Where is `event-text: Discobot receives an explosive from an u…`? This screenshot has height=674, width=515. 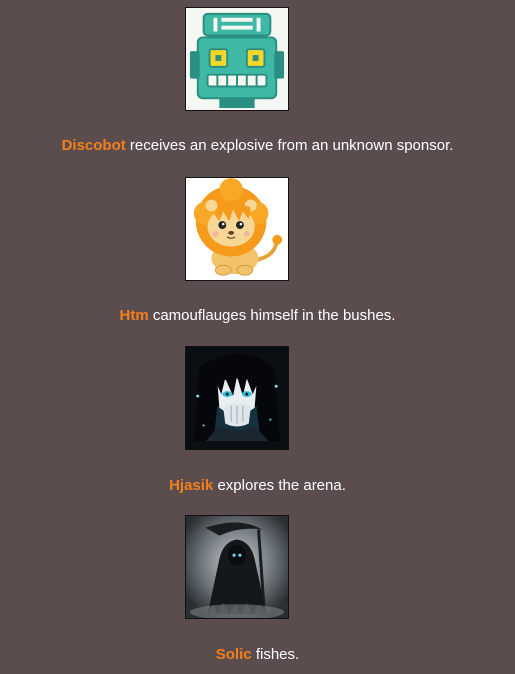 event-text: Discobot receives an explosive from an u… is located at coordinates (257, 146).